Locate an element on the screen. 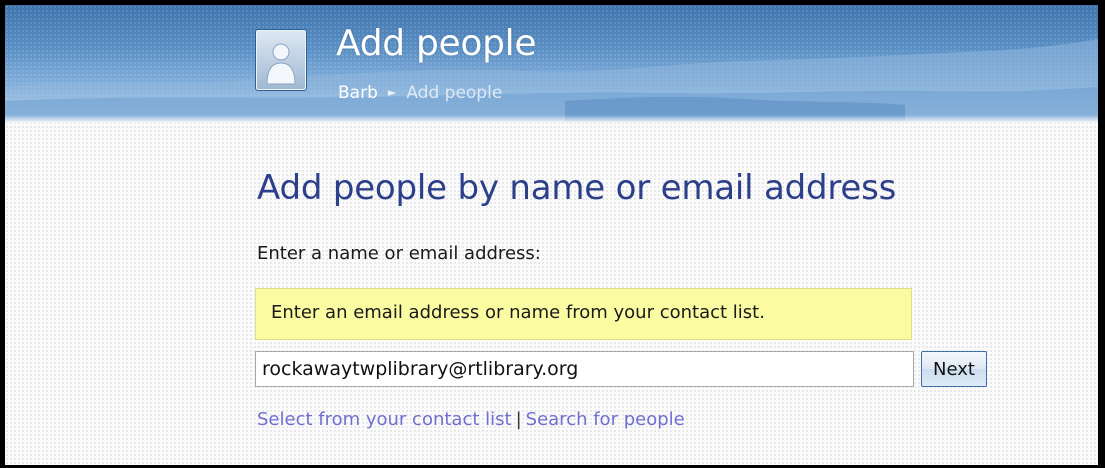 This screenshot has width=1105, height=468. header-title: Add people is located at coordinates (436, 43).